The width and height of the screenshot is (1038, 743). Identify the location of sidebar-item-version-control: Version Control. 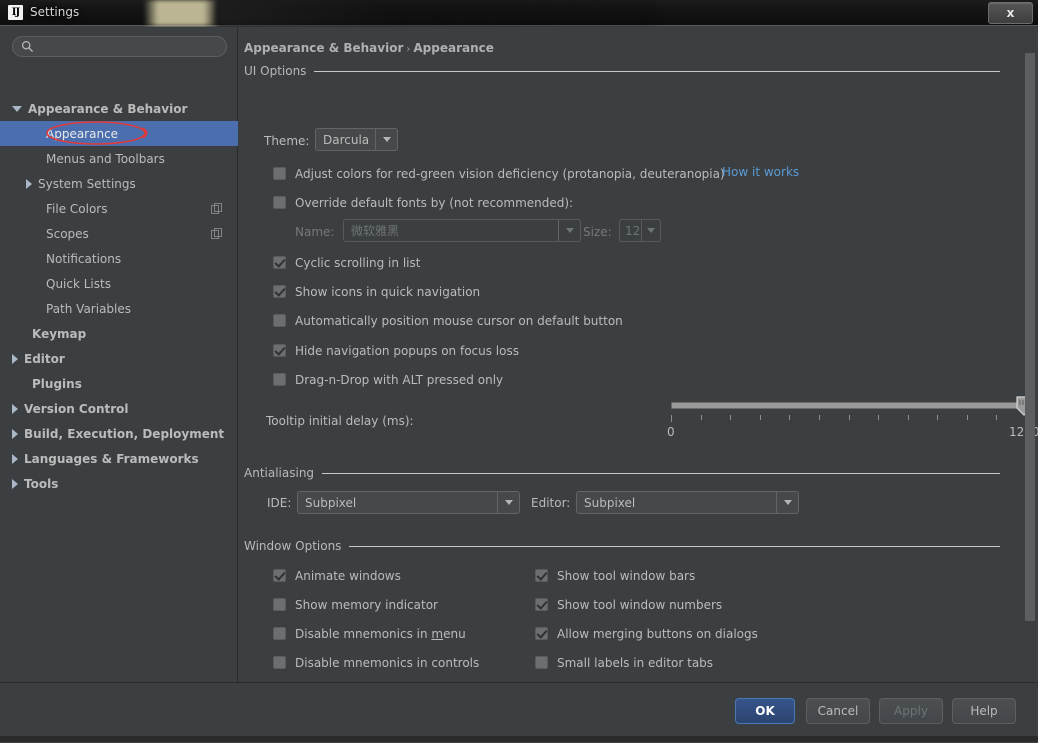
(119, 408).